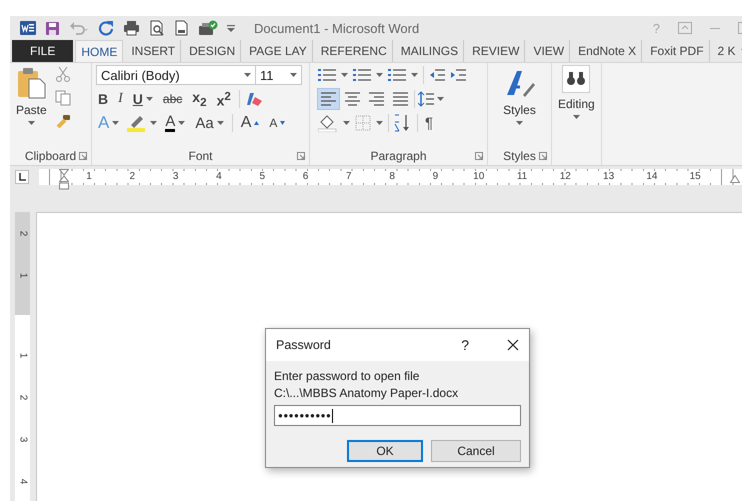 The height and width of the screenshot is (501, 742). Describe the element at coordinates (176, 75) in the screenshot. I see `font-name-field: Calibri (Body)` at that location.